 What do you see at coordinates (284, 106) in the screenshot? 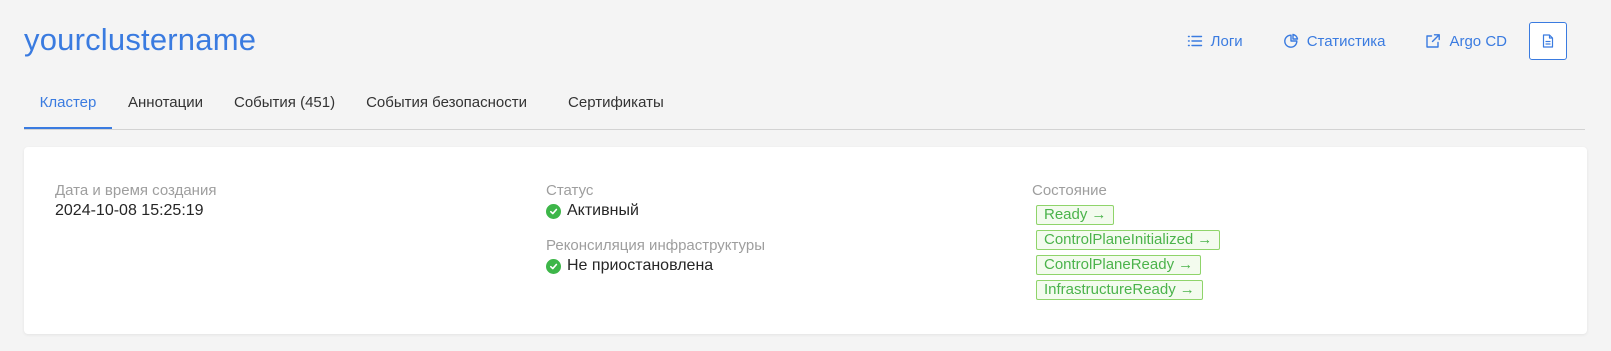
I see `tab-events: События (451)` at bounding box center [284, 106].